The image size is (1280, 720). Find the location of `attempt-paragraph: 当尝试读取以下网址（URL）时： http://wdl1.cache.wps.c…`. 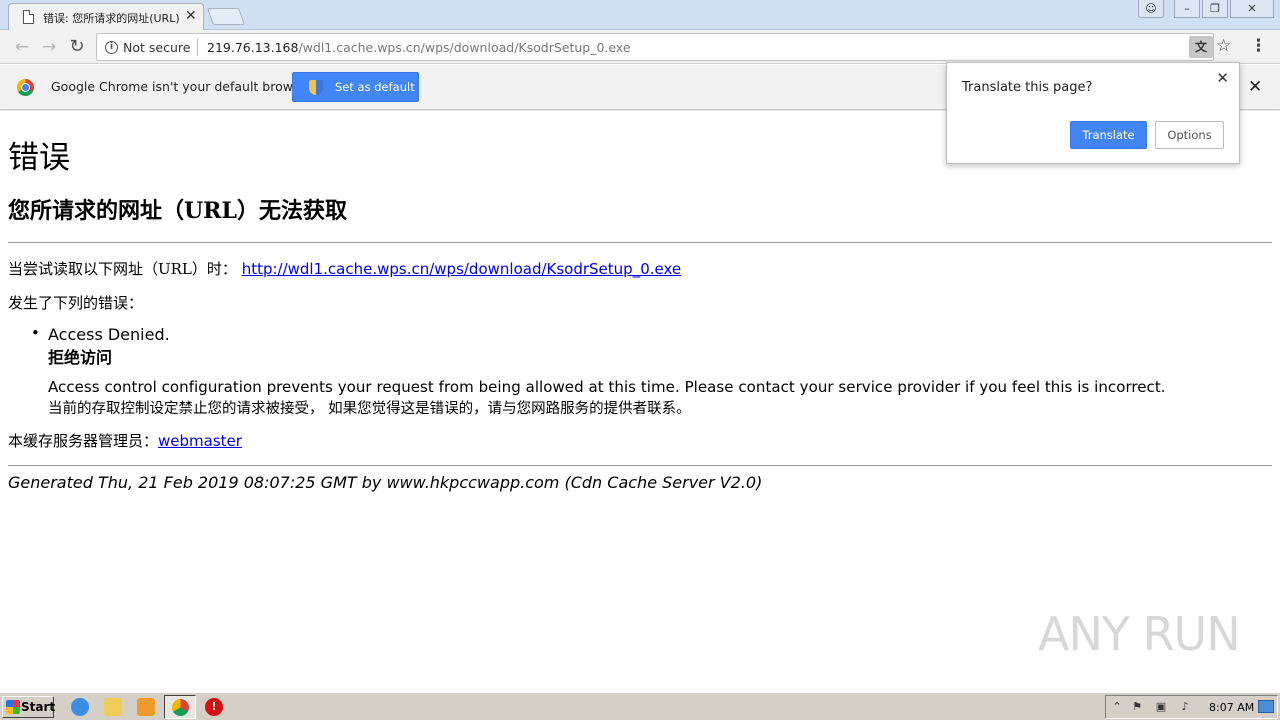

attempt-paragraph: 当尝试读取以下网址（URL）时： http://wdl1.cache.wps.c… is located at coordinates (344, 268).